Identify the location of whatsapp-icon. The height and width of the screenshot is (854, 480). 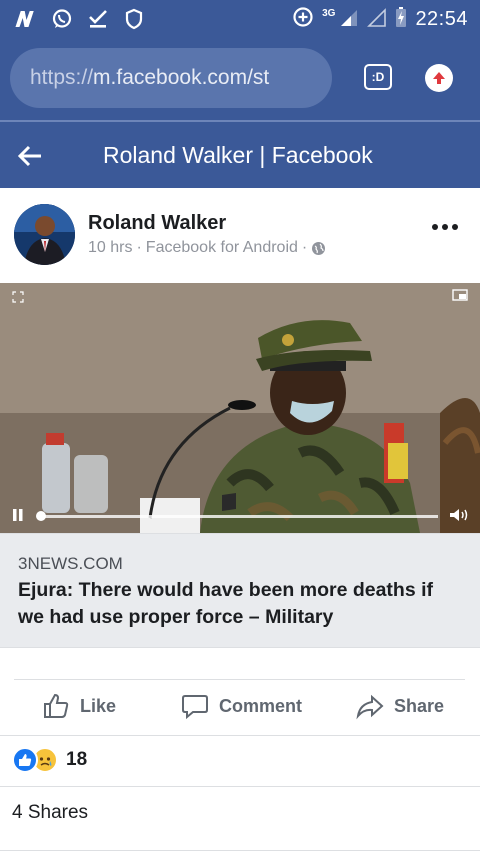
(62, 19).